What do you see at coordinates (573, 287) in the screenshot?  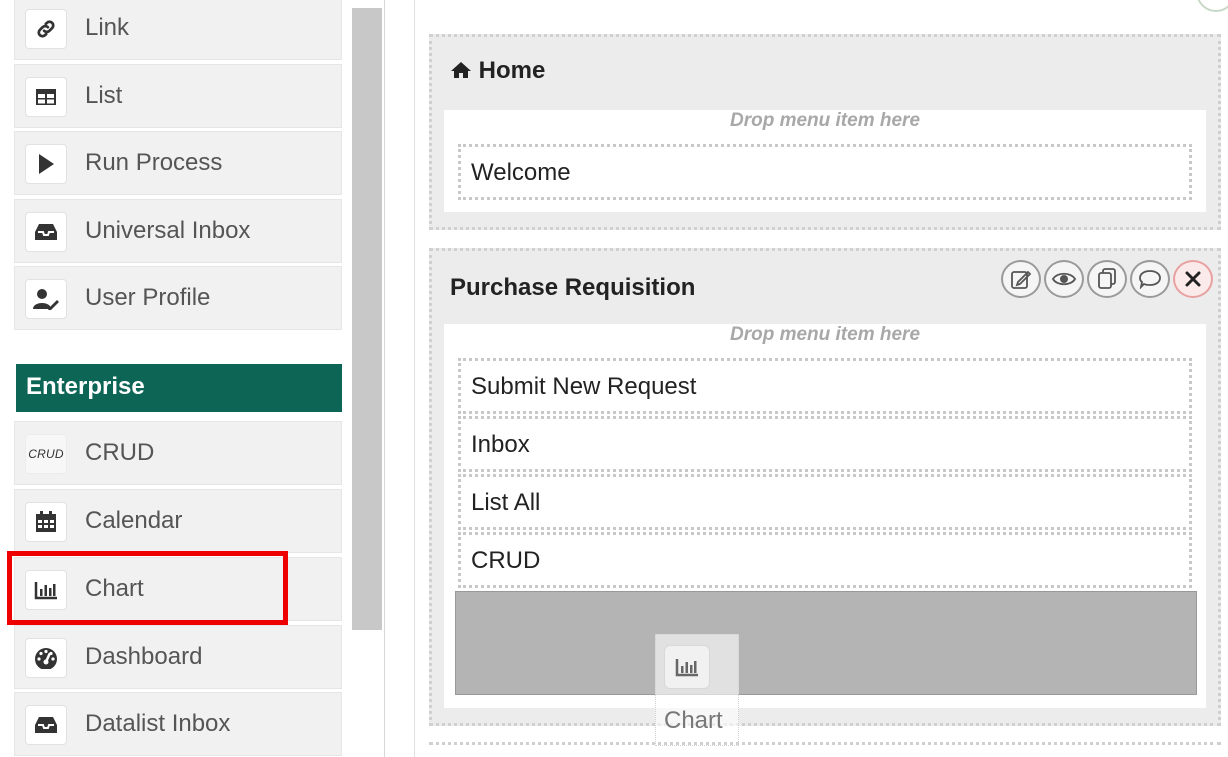 I see `category-title-text: Purchase Requisition` at bounding box center [573, 287].